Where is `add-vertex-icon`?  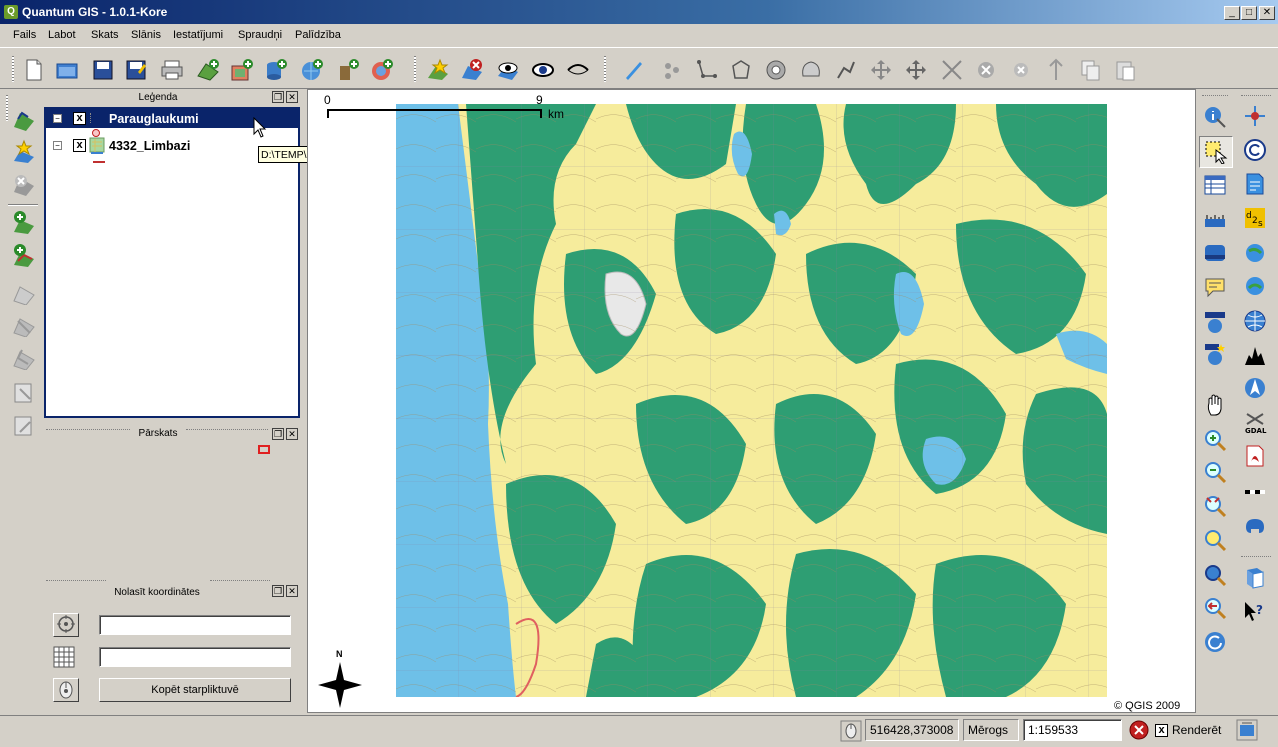 add-vertex-icon is located at coordinates (916, 70).